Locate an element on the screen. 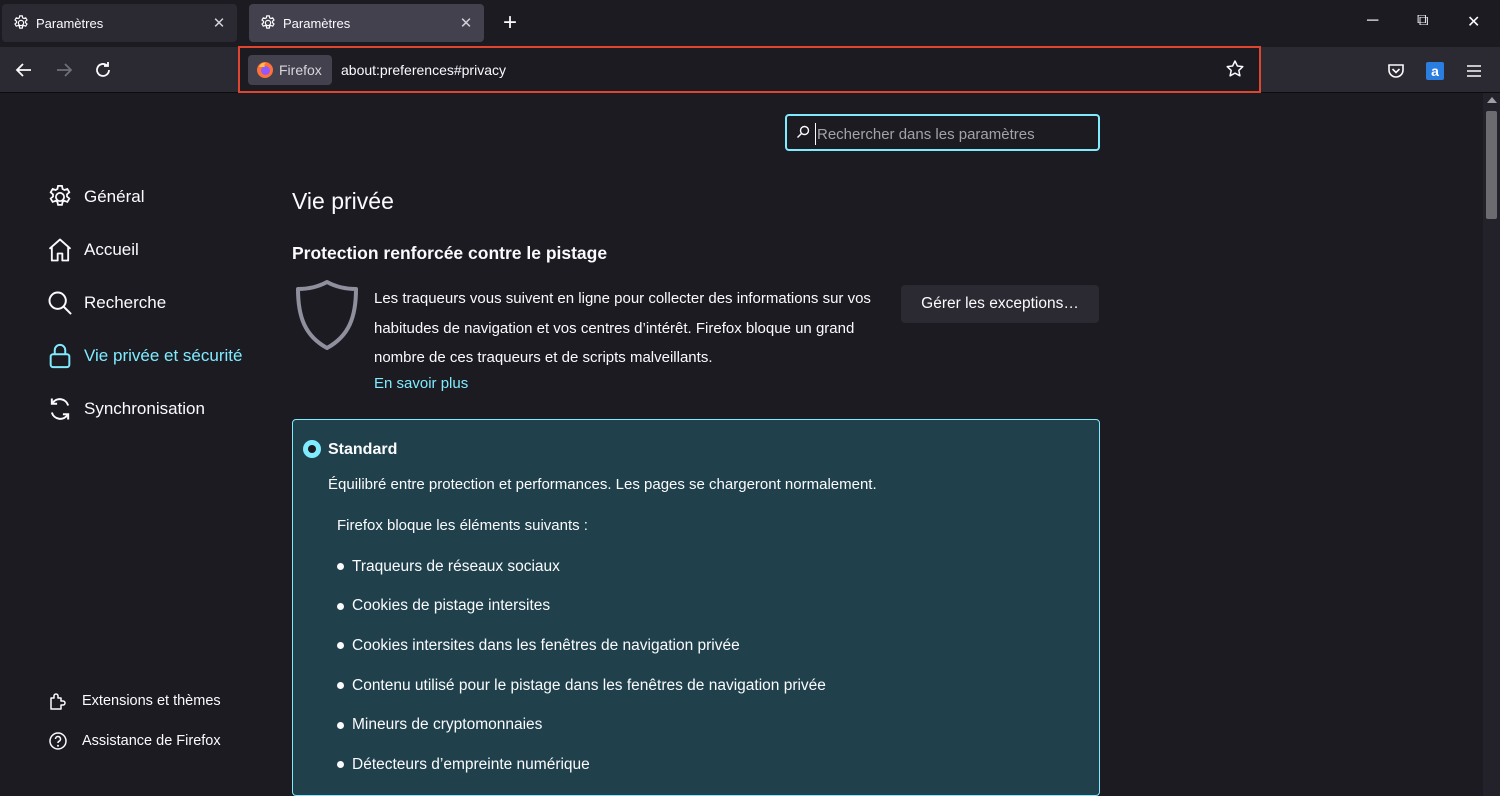 This screenshot has height=796, width=1500. sidebar-item-privacy: Vie privée et sécurité is located at coordinates (144, 356).